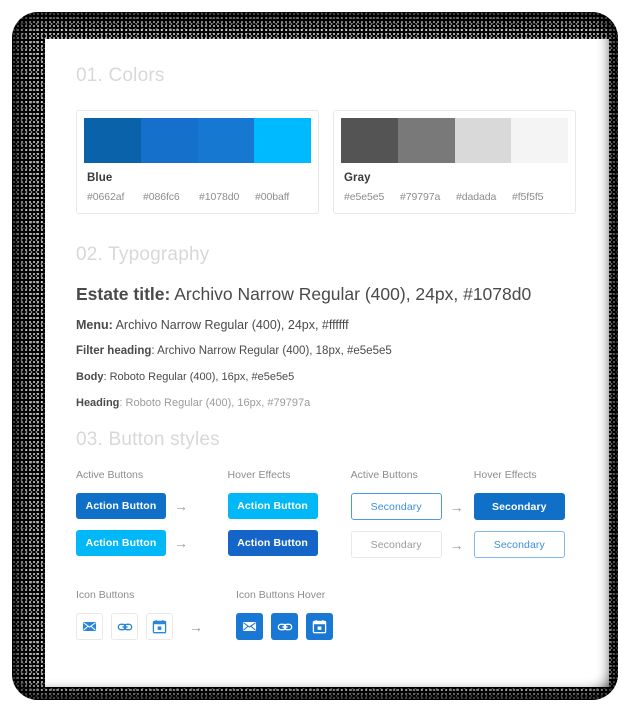  I want to click on hex-label: #e5e5e5, so click(364, 197).